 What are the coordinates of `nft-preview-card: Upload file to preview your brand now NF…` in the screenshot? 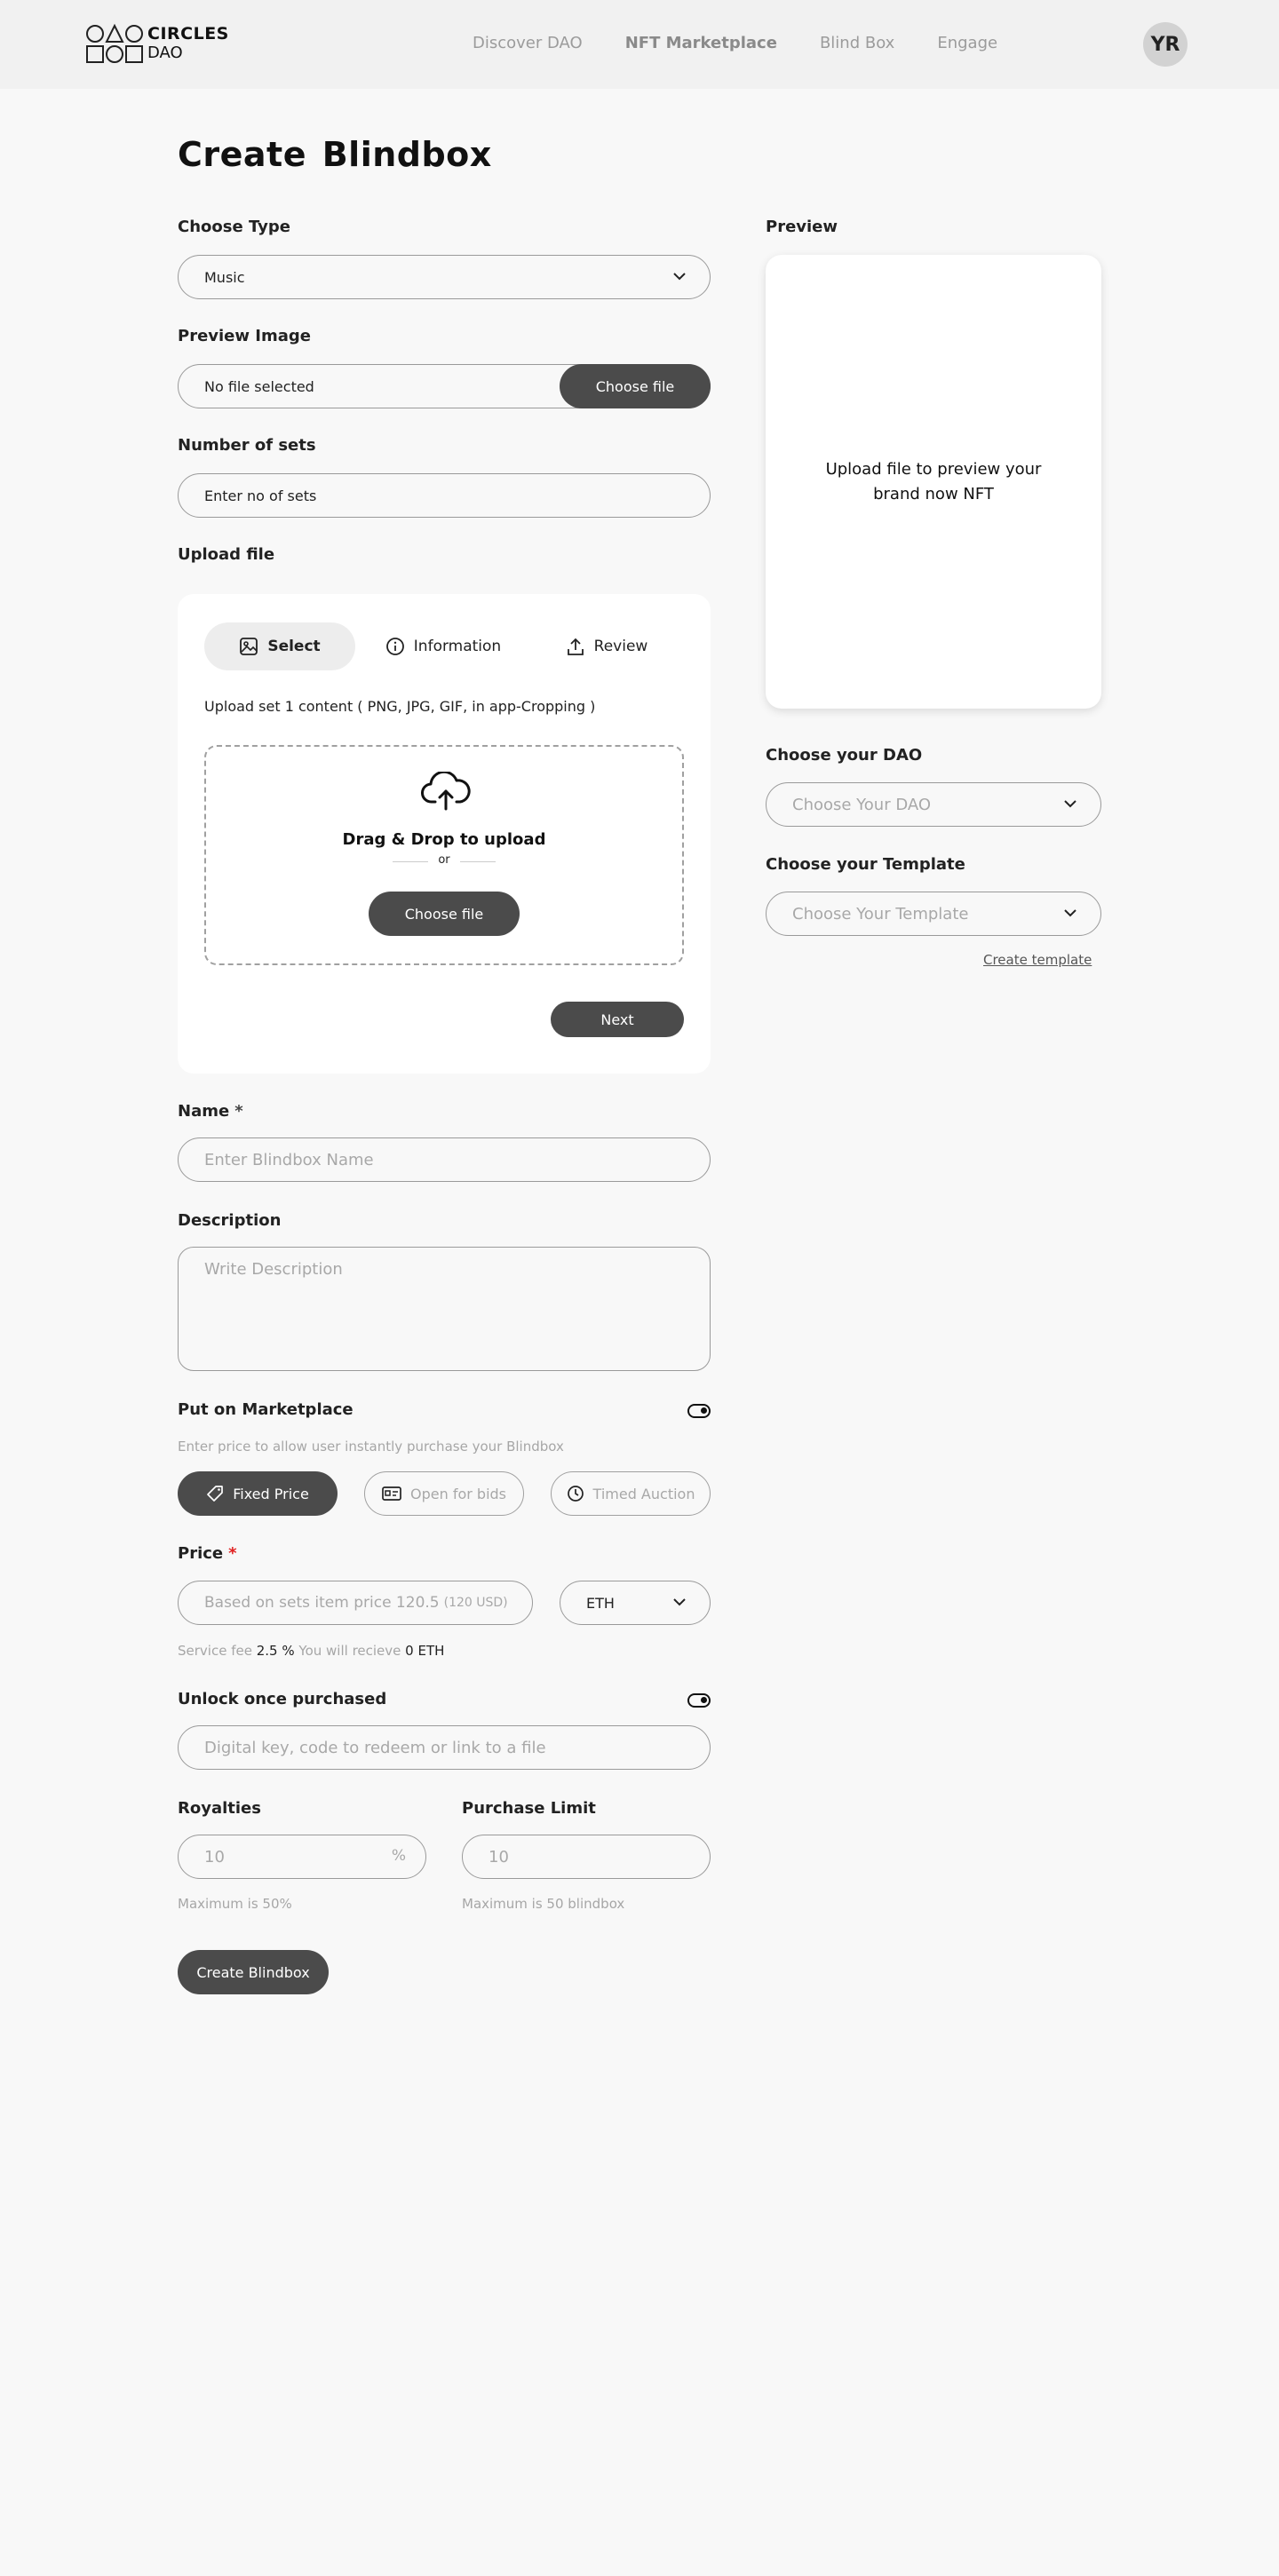 It's located at (933, 482).